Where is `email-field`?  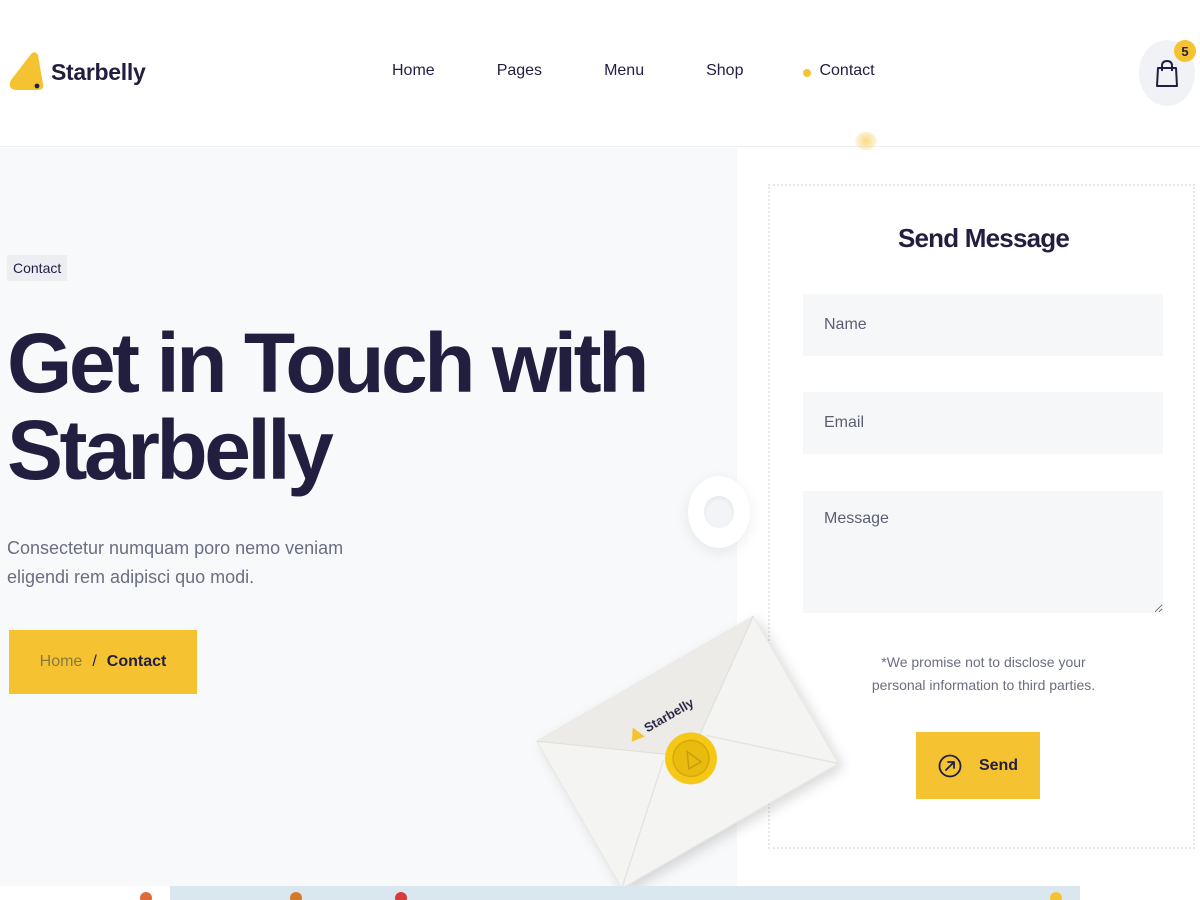 email-field is located at coordinates (983, 423).